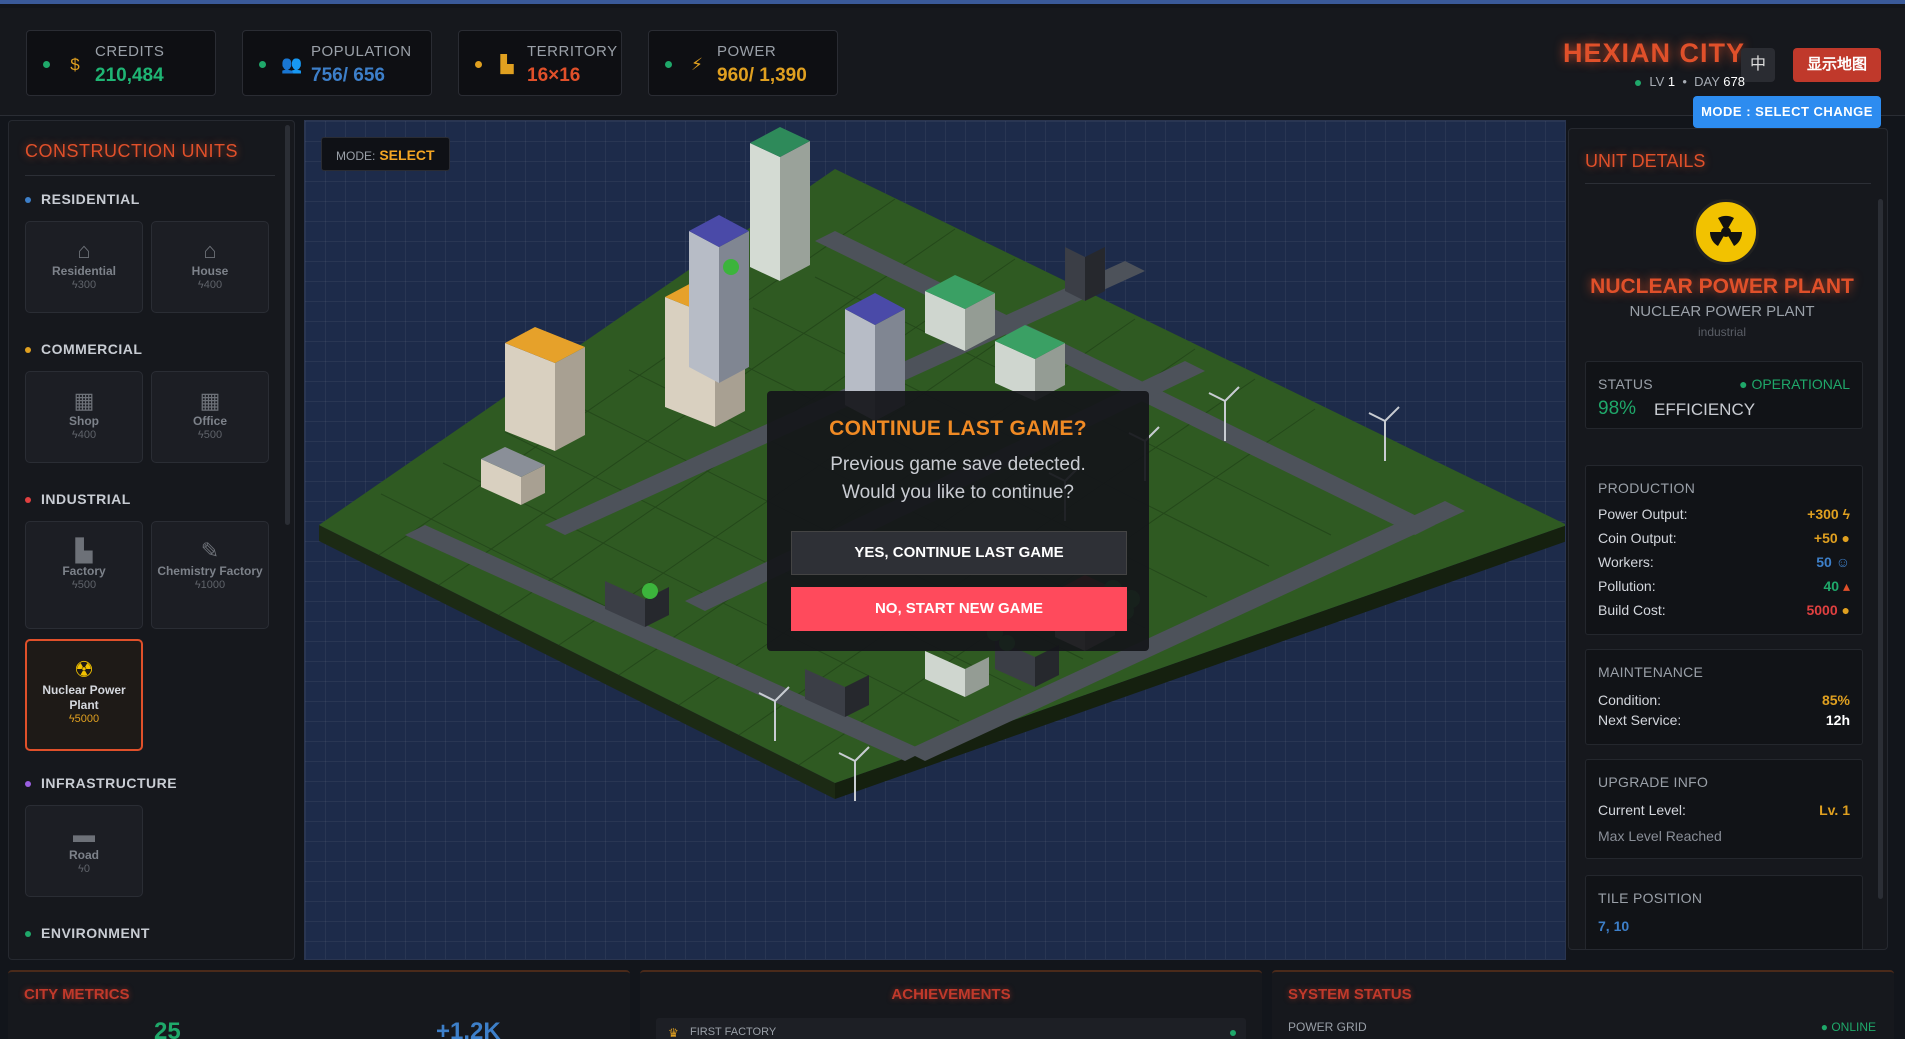 This screenshot has height=1039, width=1905. What do you see at coordinates (337, 63) in the screenshot?
I see `population-stat: 👥 POPULATION 756/ 656` at bounding box center [337, 63].